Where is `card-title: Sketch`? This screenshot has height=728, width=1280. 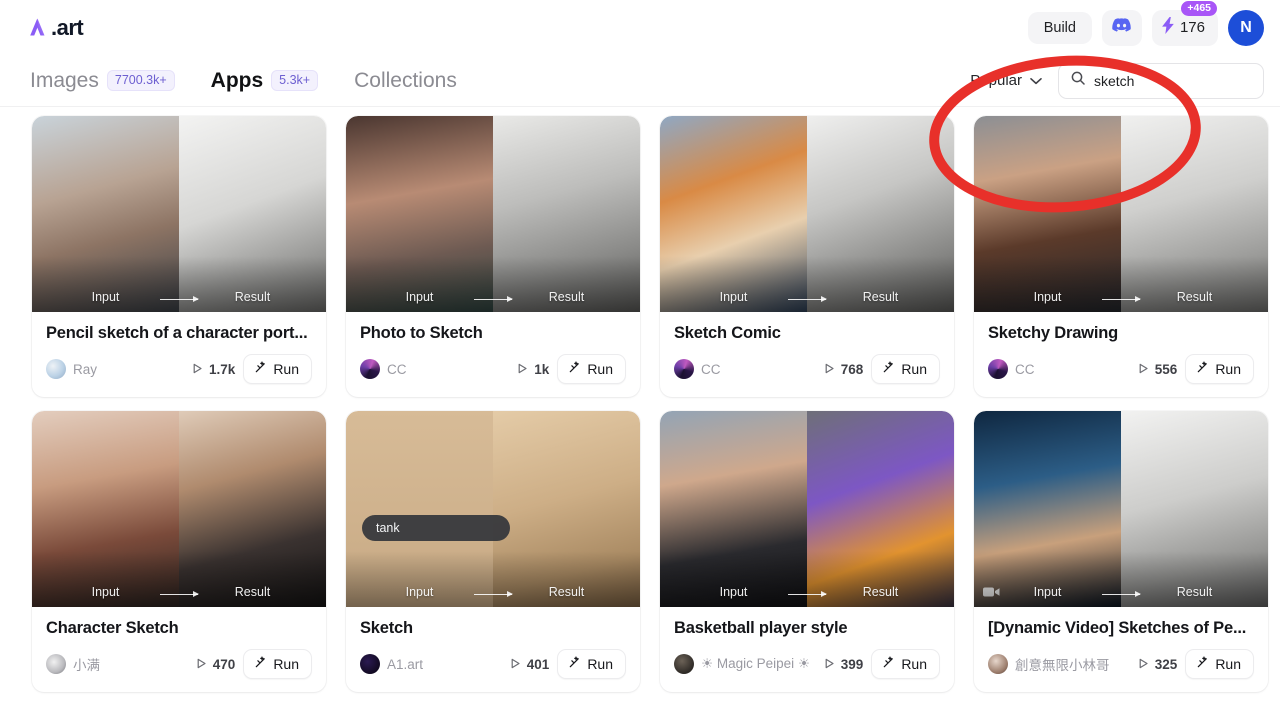 card-title: Sketch is located at coordinates (493, 628).